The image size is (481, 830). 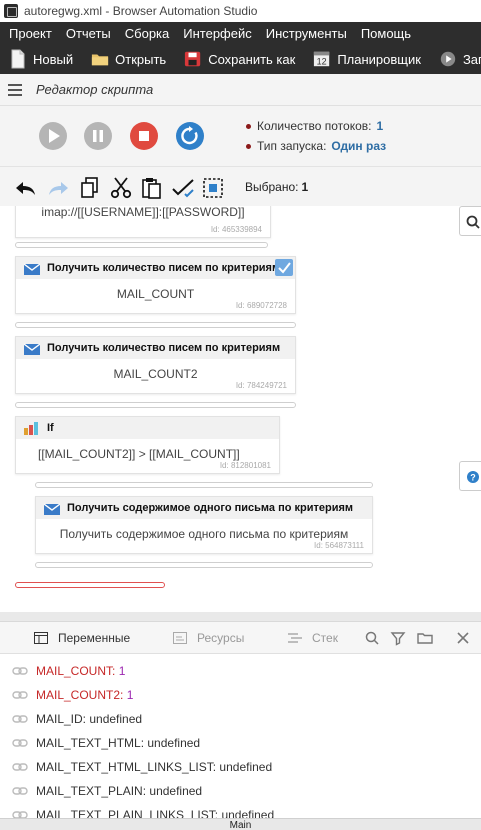 What do you see at coordinates (121, 188) in the screenshot?
I see `cut-icon` at bounding box center [121, 188].